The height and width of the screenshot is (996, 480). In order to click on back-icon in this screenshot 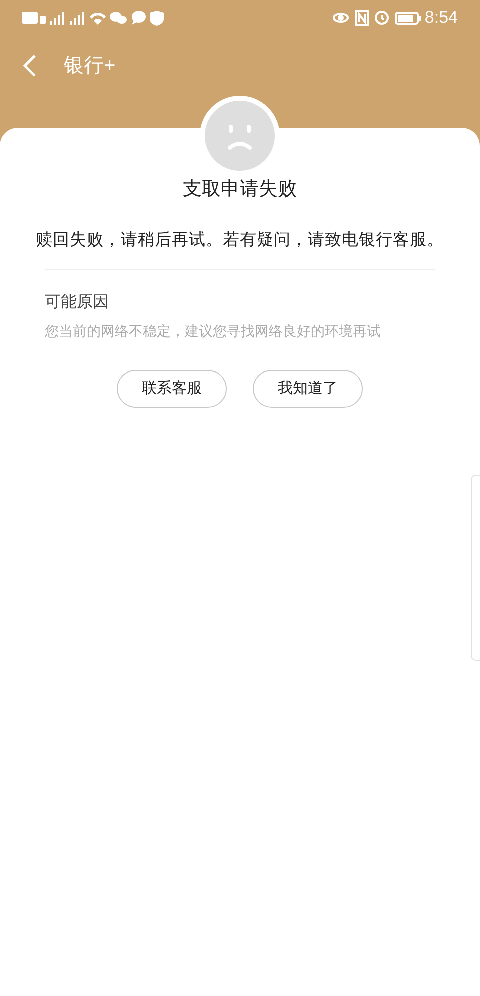, I will do `click(30, 66)`.